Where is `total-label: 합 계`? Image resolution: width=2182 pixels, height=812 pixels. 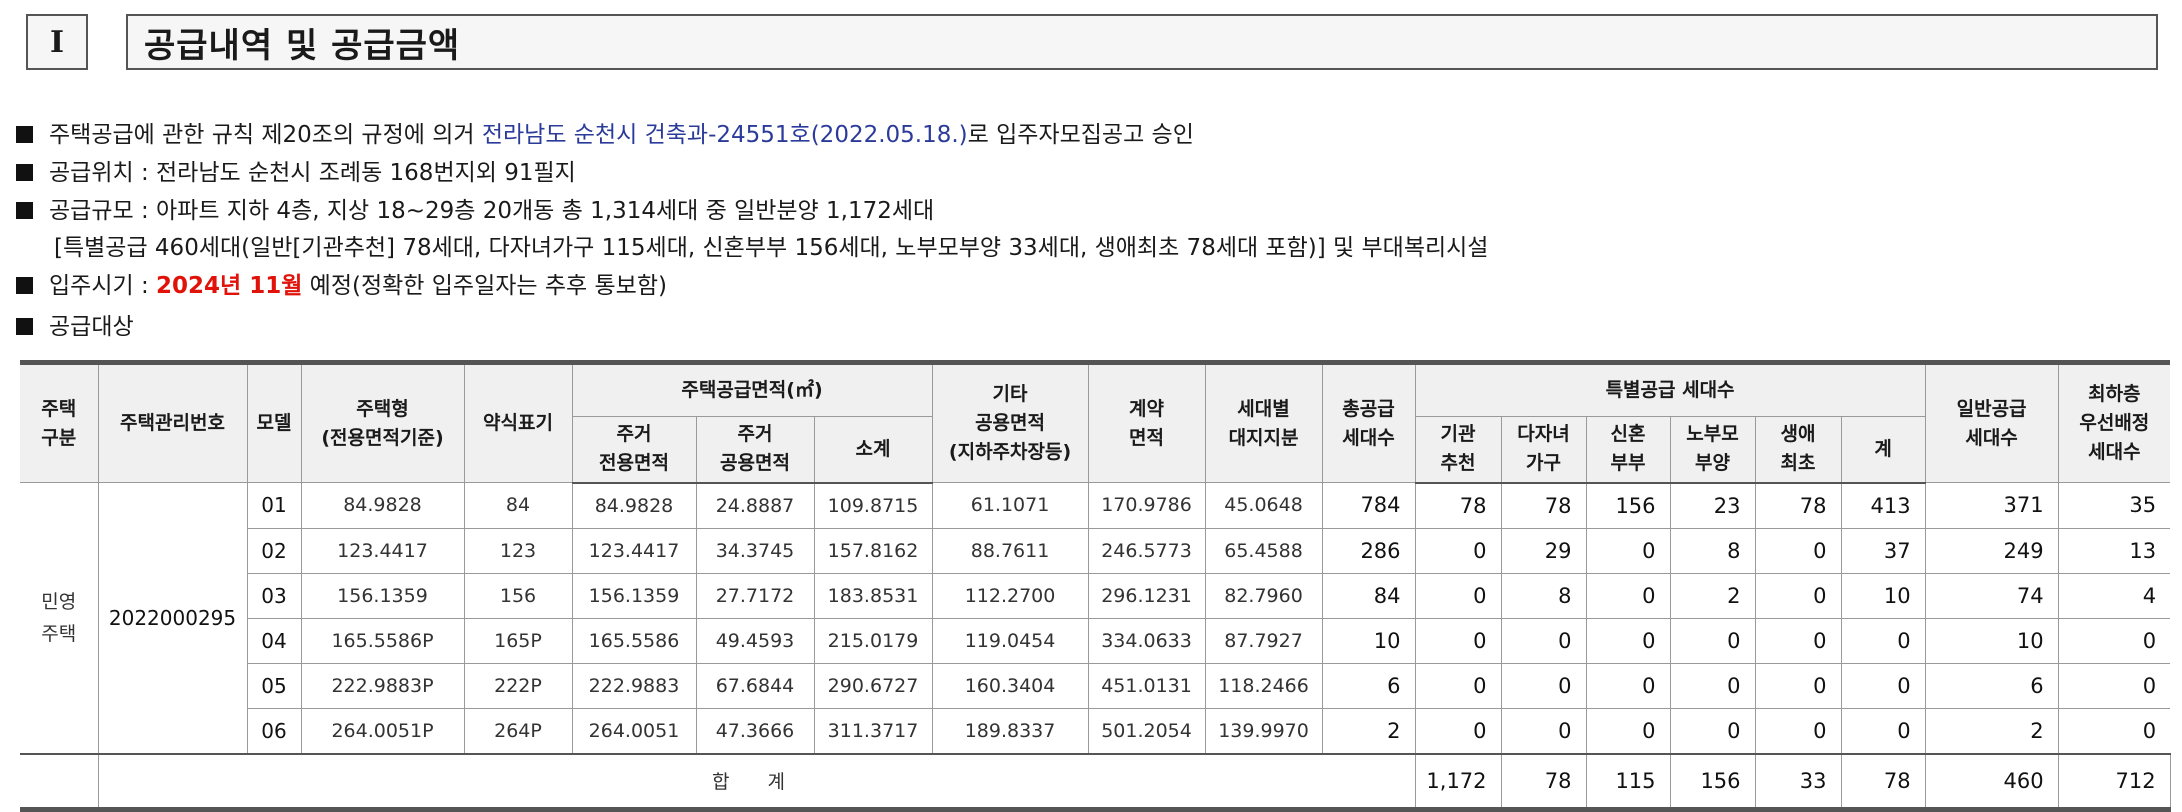
total-label: 합 계 is located at coordinates (756, 781).